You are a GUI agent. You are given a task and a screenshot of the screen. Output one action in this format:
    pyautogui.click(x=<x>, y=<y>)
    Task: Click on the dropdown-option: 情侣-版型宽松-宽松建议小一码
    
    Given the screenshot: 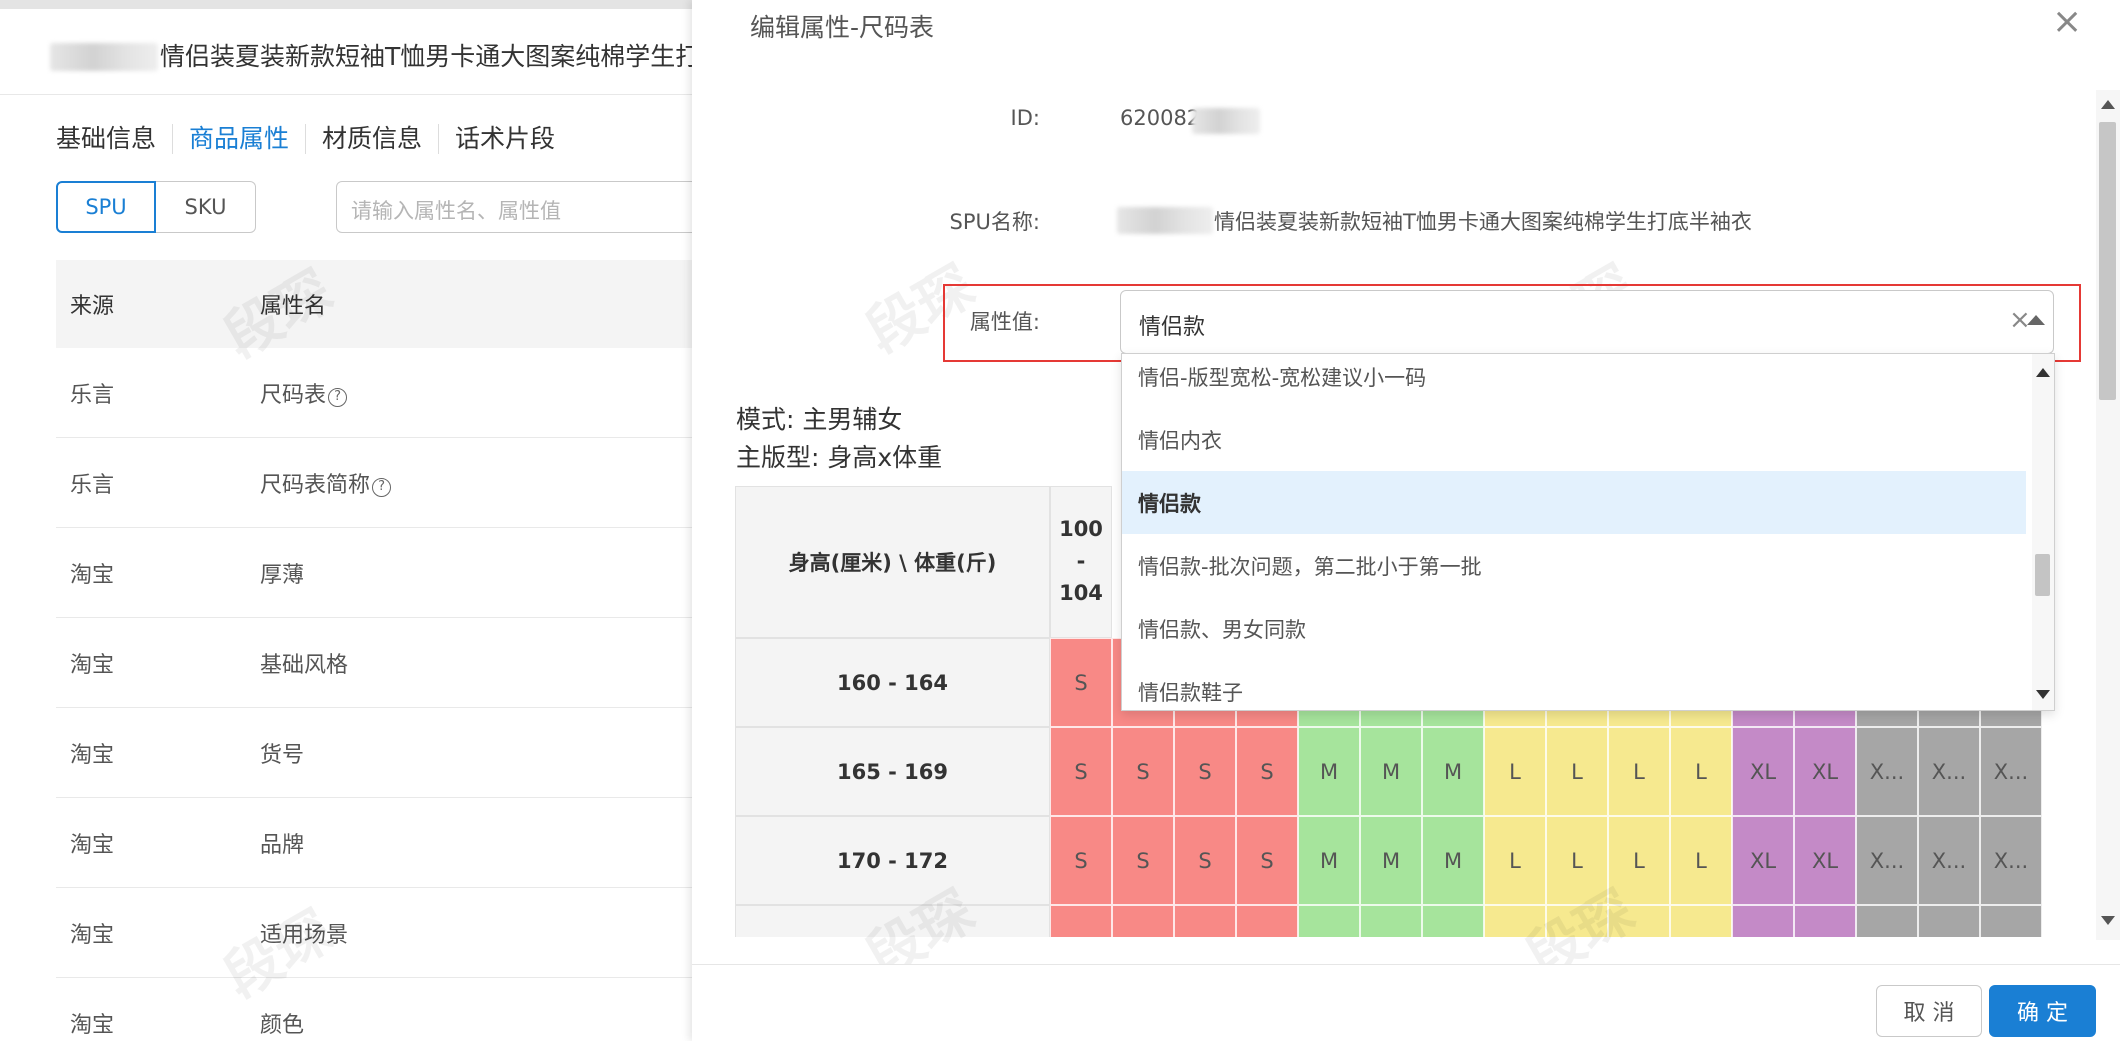 What is the action you would take?
    pyautogui.click(x=1574, y=381)
    